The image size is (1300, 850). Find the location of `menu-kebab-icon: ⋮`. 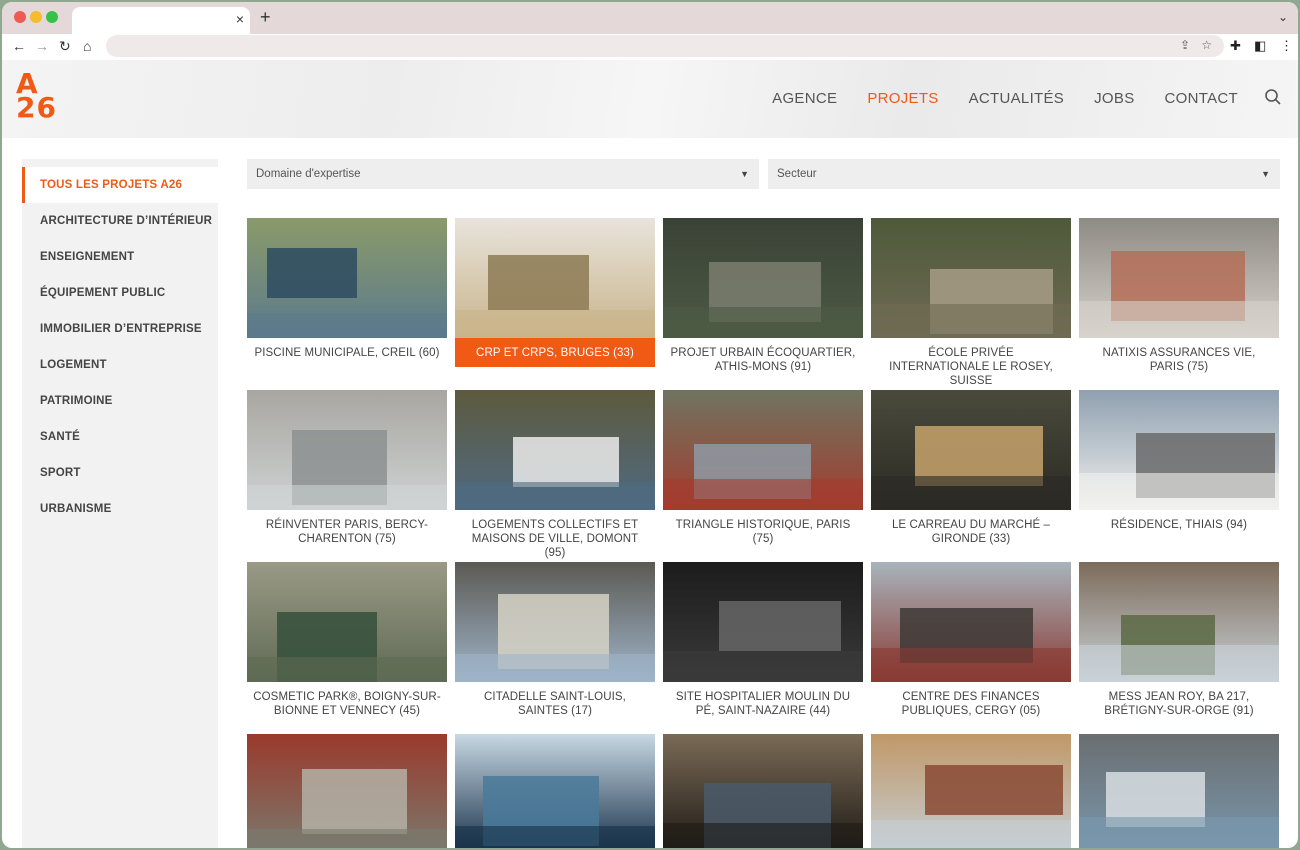

menu-kebab-icon: ⋮ is located at coordinates (1286, 46).